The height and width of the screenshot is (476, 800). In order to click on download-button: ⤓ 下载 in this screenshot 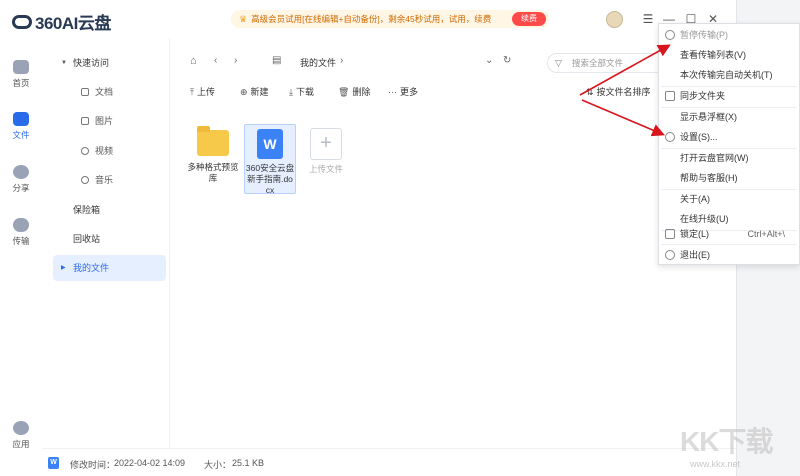, I will do `click(301, 91)`.